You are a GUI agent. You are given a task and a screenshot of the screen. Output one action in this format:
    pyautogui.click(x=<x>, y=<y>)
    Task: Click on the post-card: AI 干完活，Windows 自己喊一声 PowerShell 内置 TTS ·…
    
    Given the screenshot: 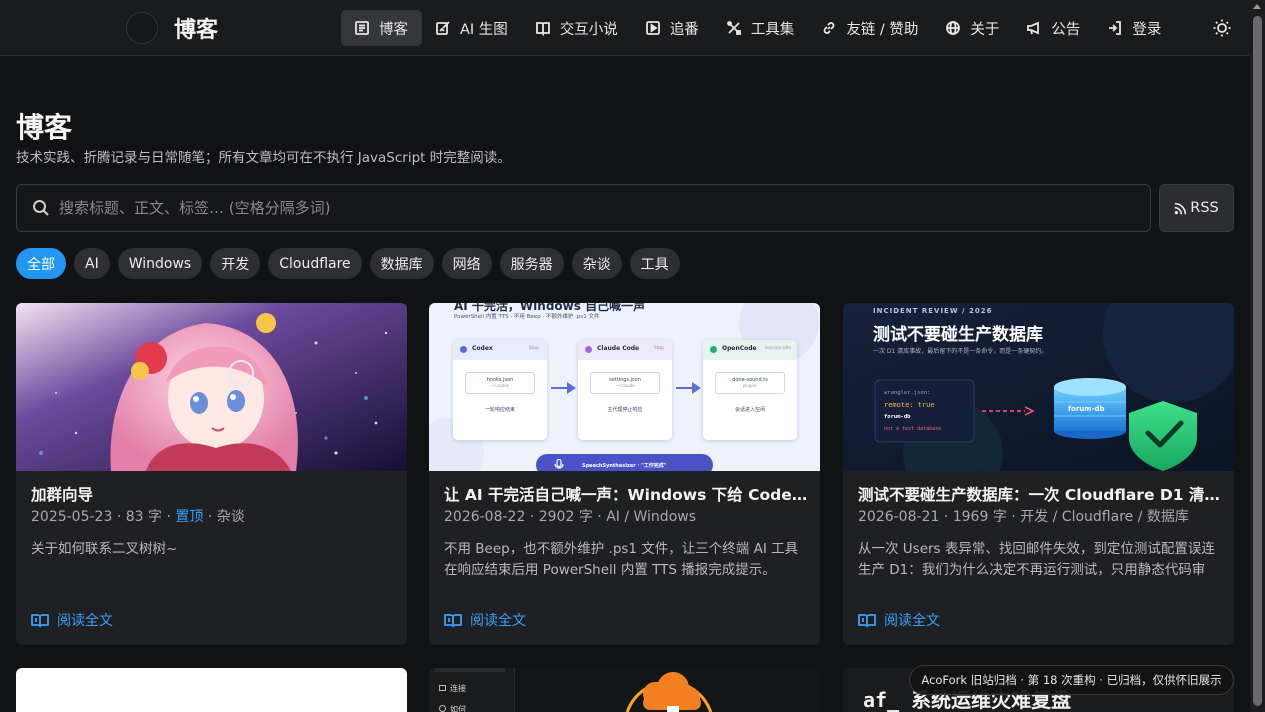 What is the action you would take?
    pyautogui.click(x=624, y=474)
    